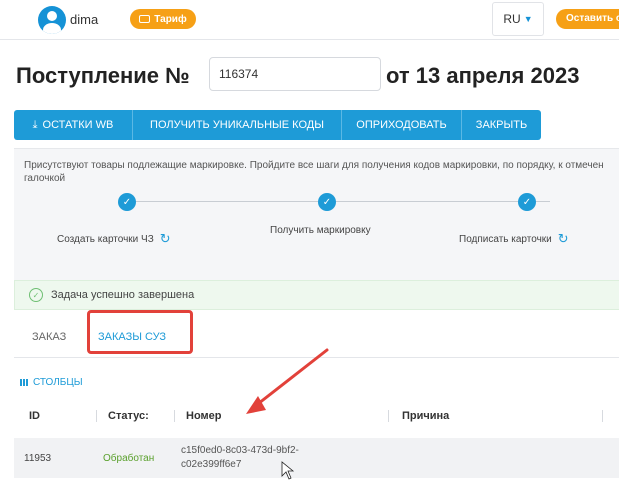 This screenshot has width=619, height=483. I want to click on user-avatar-icon, so click(52, 20).